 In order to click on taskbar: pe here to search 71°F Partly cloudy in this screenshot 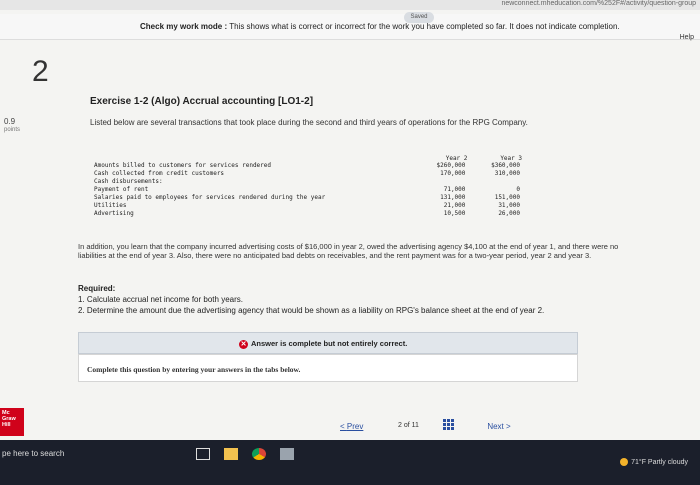, I will do `click(350, 462)`.